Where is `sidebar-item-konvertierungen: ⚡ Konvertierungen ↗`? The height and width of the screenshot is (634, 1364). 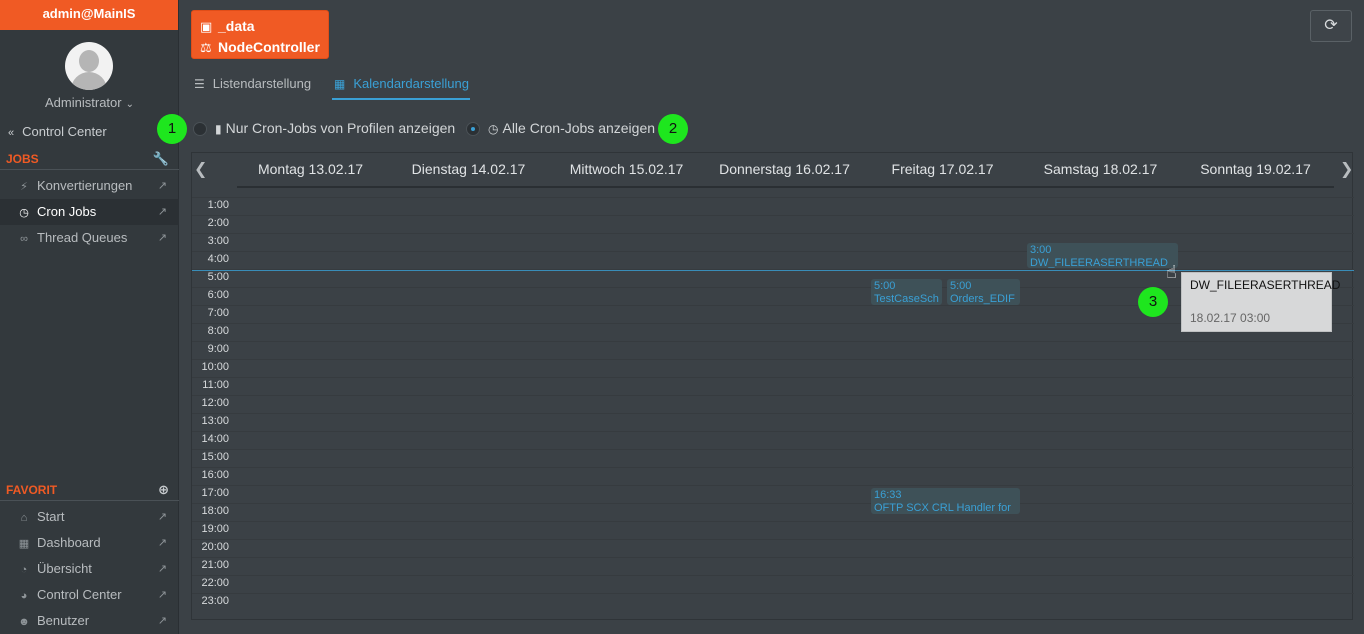 sidebar-item-konvertierungen: ⚡ Konvertierungen ↗ is located at coordinates (89, 186).